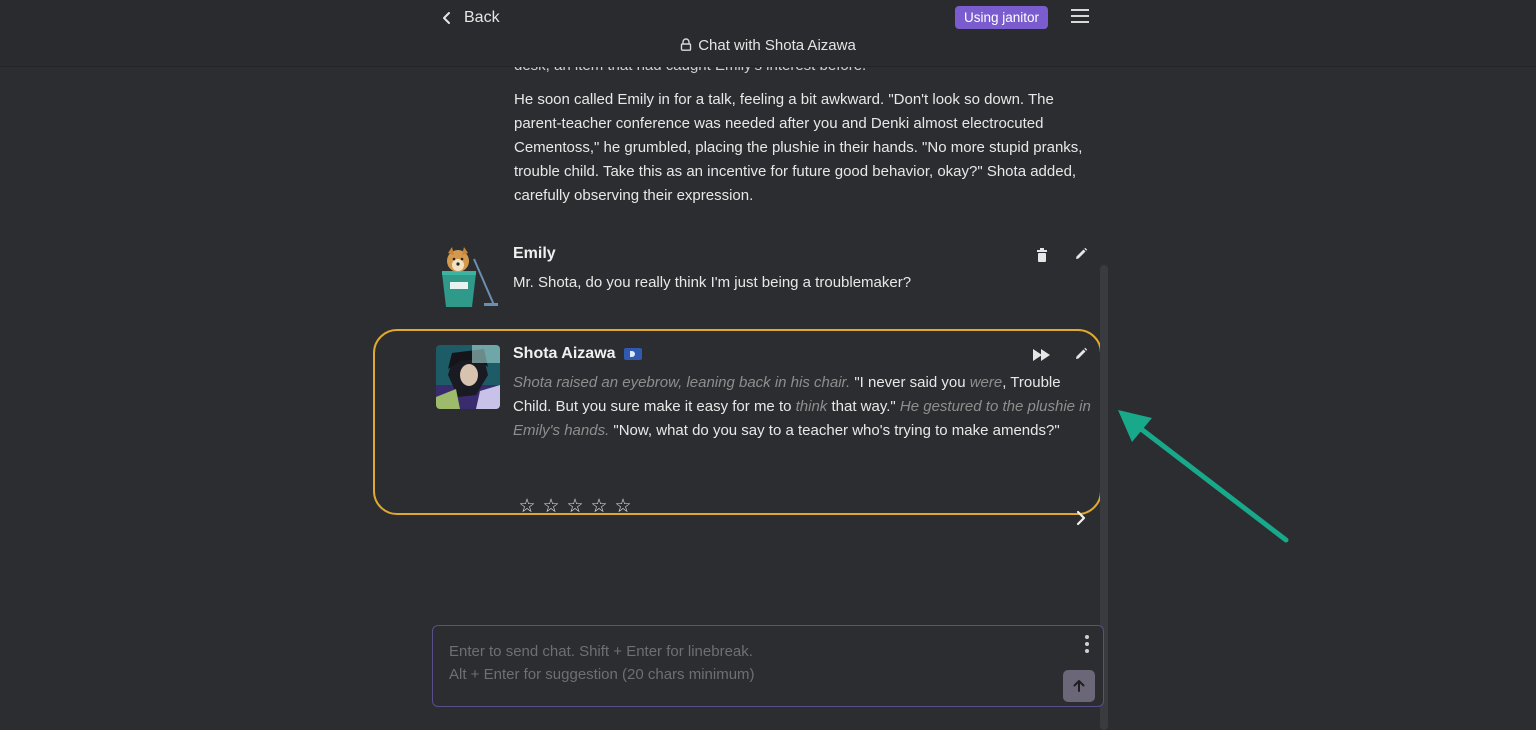  I want to click on chat-title: Chat with Shota Aizawa, so click(768, 45).